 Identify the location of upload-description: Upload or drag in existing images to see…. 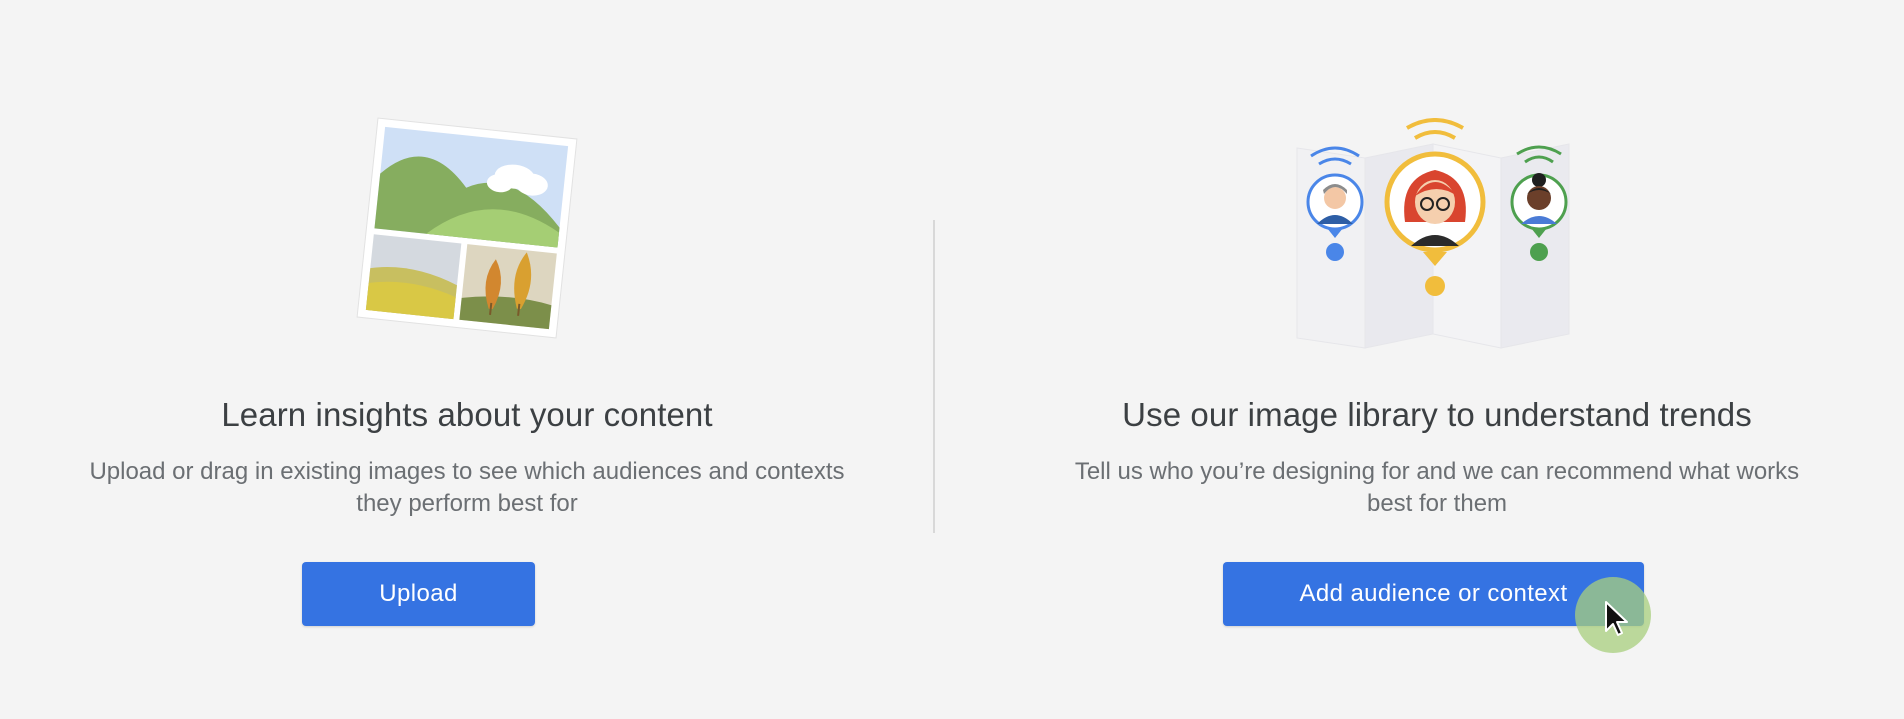
(467, 487).